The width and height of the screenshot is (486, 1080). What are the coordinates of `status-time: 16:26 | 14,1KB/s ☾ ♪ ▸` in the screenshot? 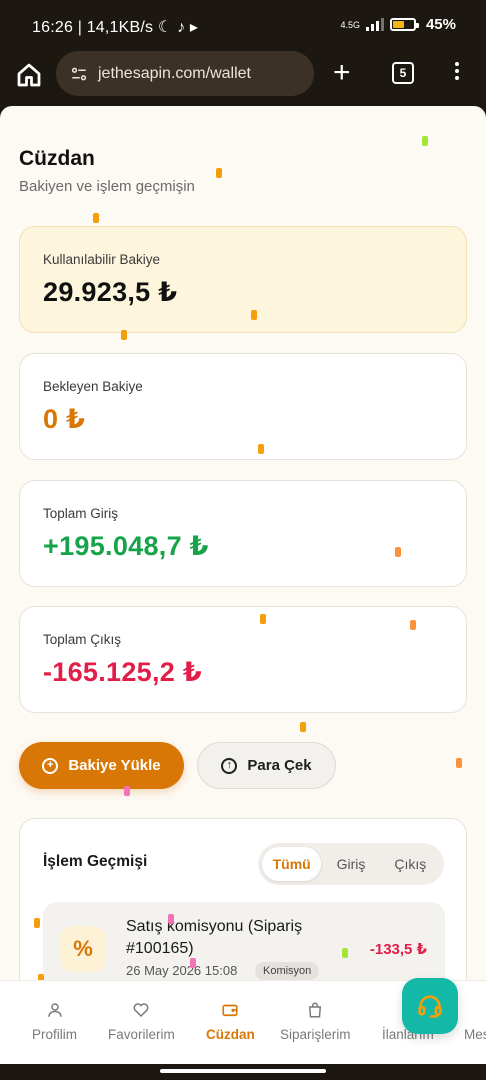 It's located at (115, 27).